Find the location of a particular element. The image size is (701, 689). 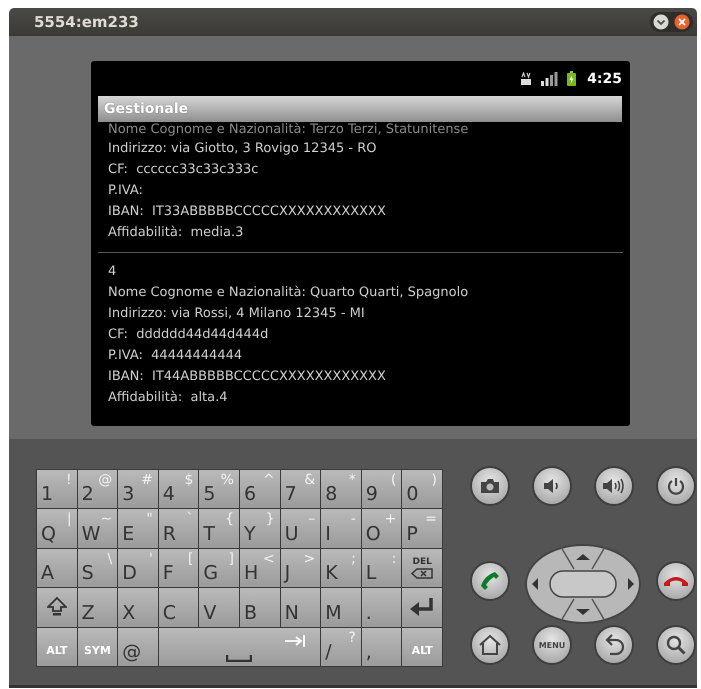

search-icon is located at coordinates (676, 645).